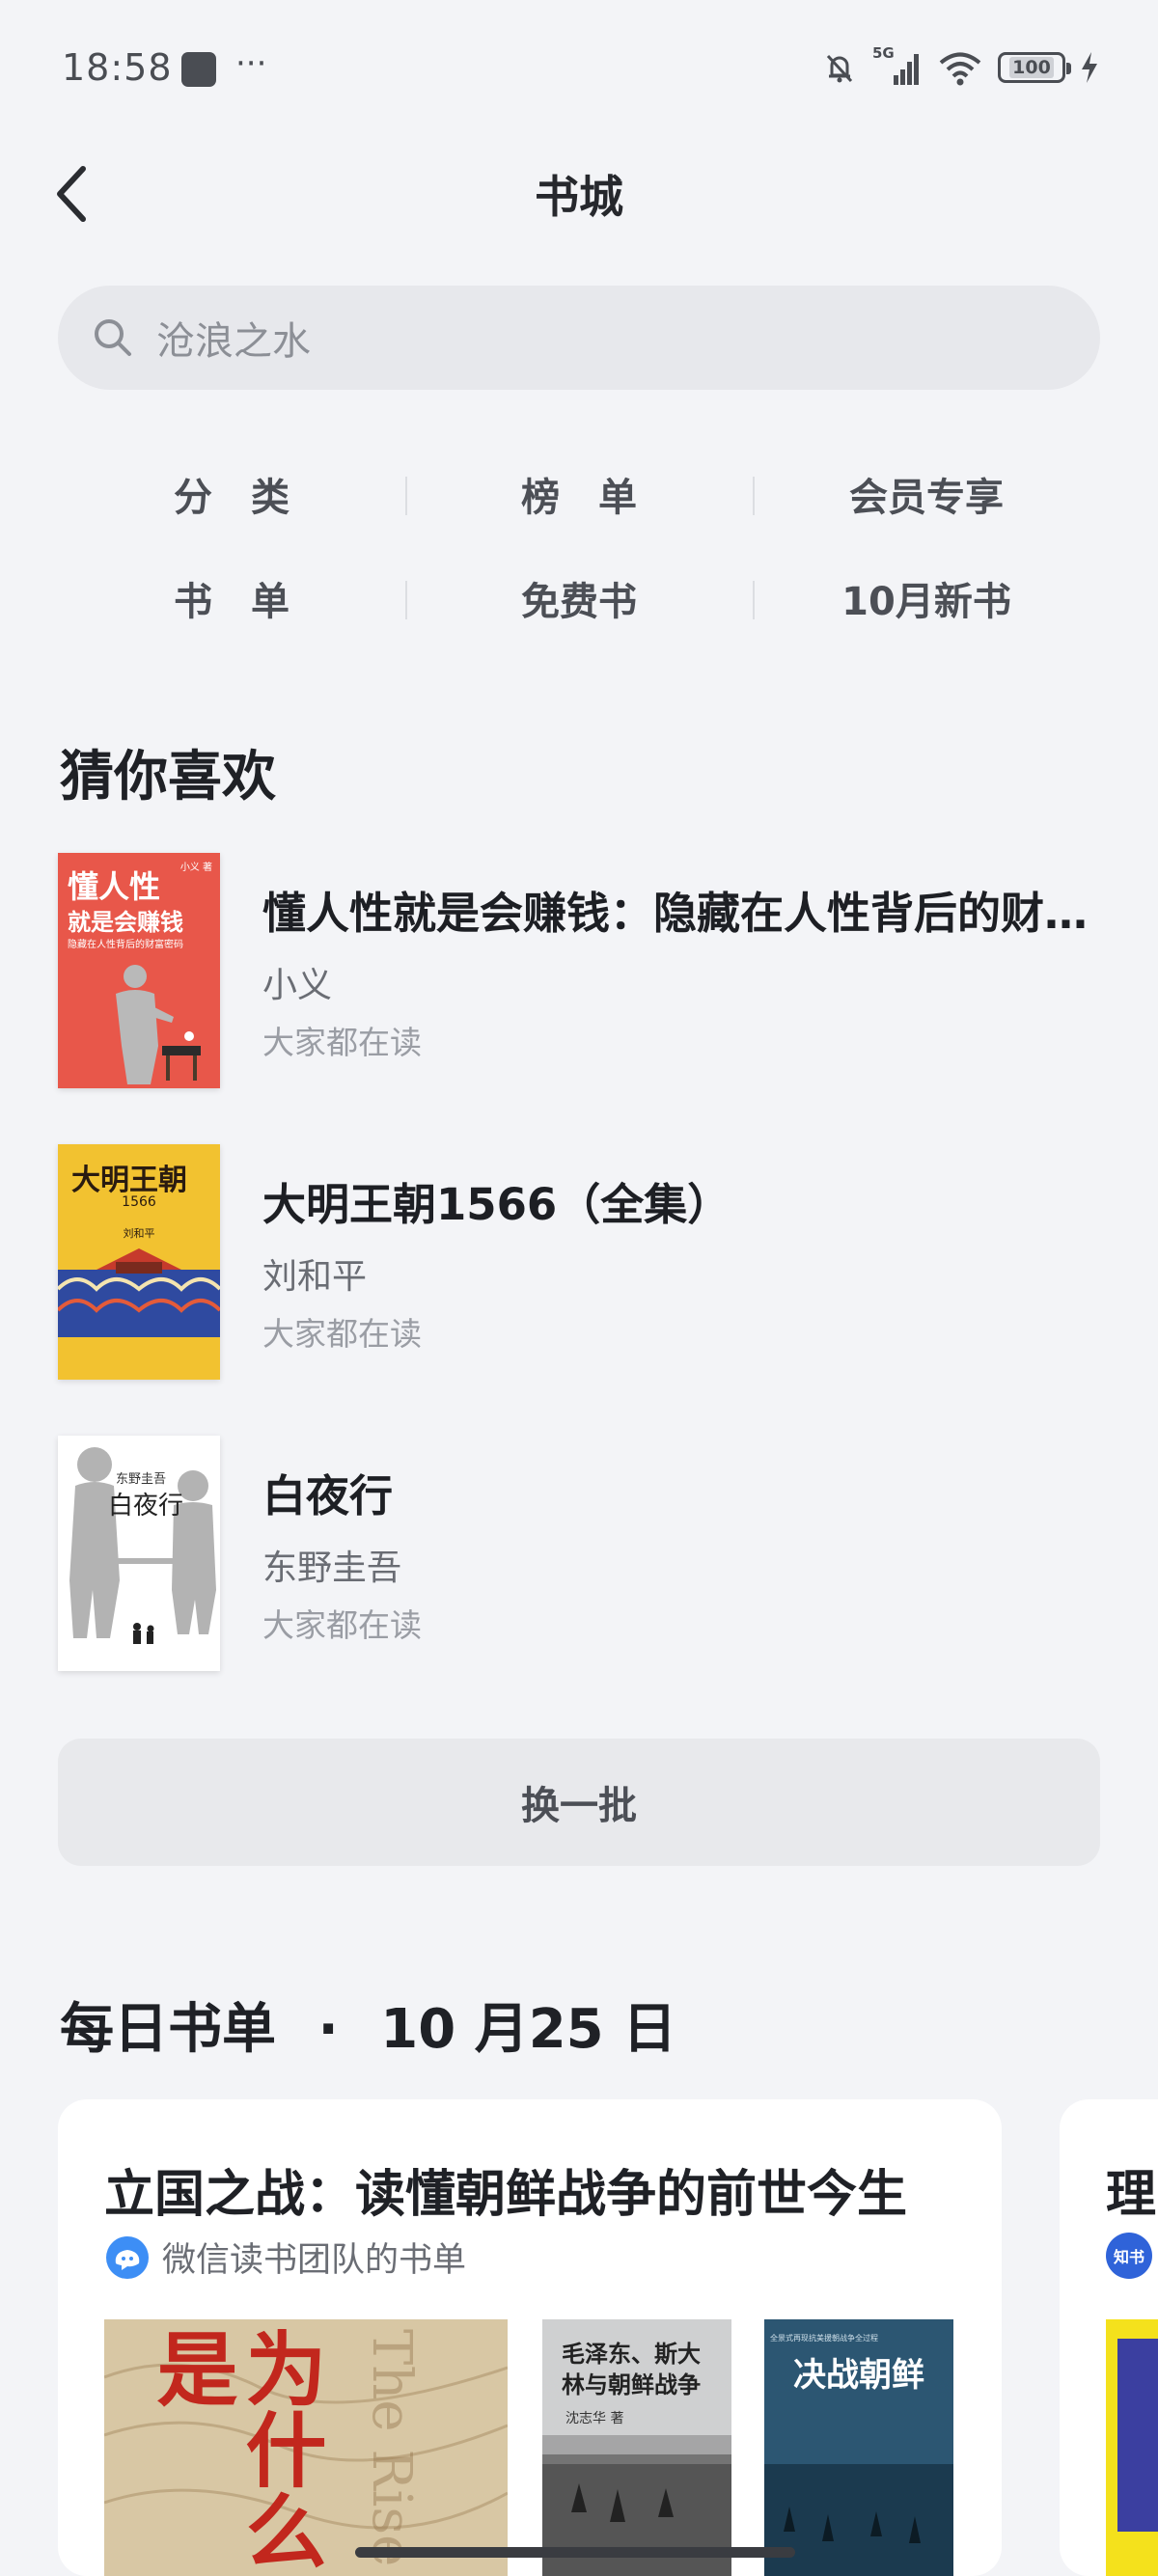  I want to click on refresh-button: 换一批, so click(579, 1802).